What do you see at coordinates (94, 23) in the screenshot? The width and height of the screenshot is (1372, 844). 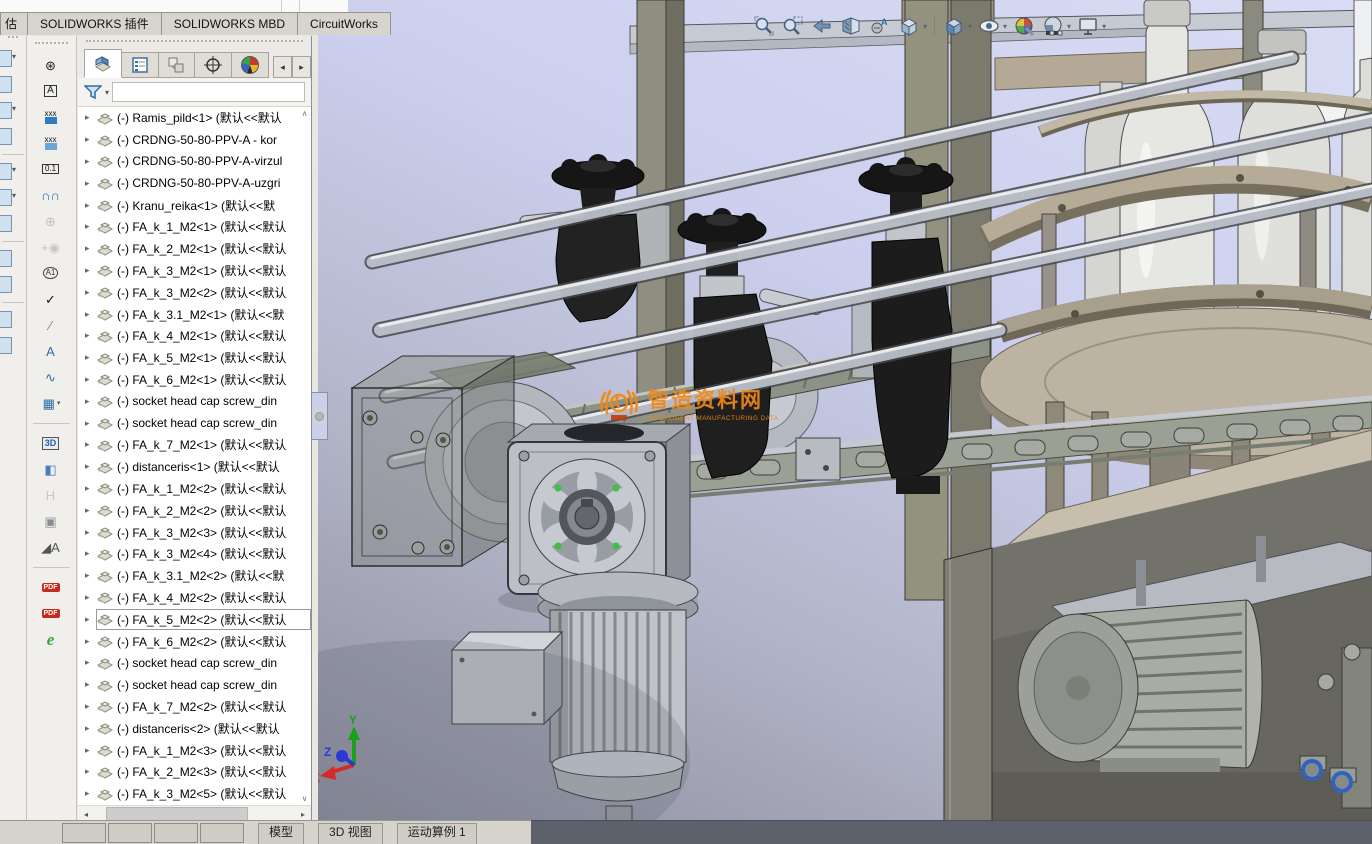 I see `tab-solidworks-addins: SOLIDWORKS 插件` at bounding box center [94, 23].